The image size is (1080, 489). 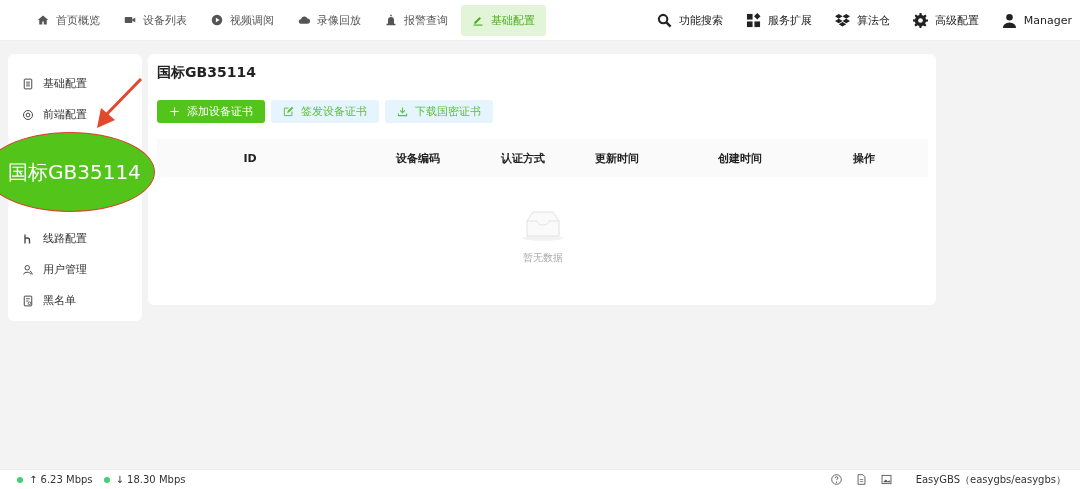 What do you see at coordinates (542, 258) in the screenshot?
I see `empty-message: 暂无数据` at bounding box center [542, 258].